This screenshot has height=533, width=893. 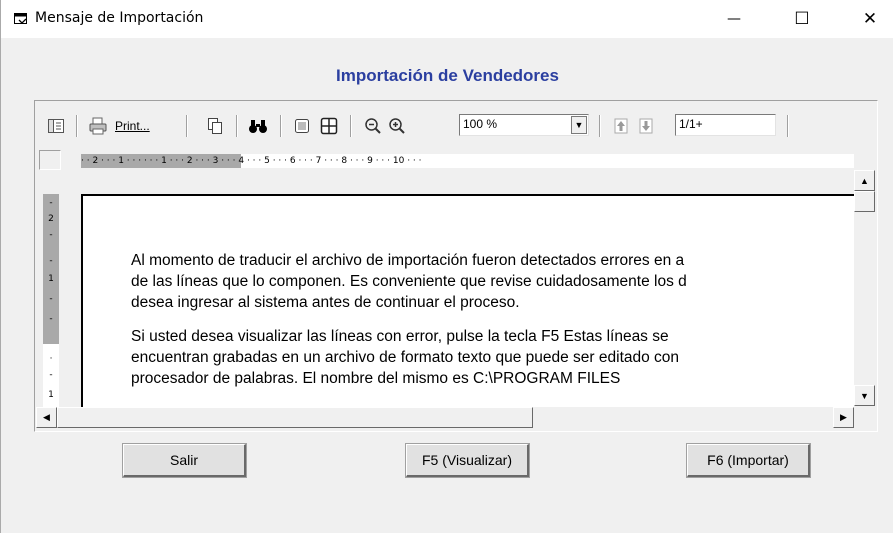 I want to click on salir-button: Salir, so click(x=184, y=460).